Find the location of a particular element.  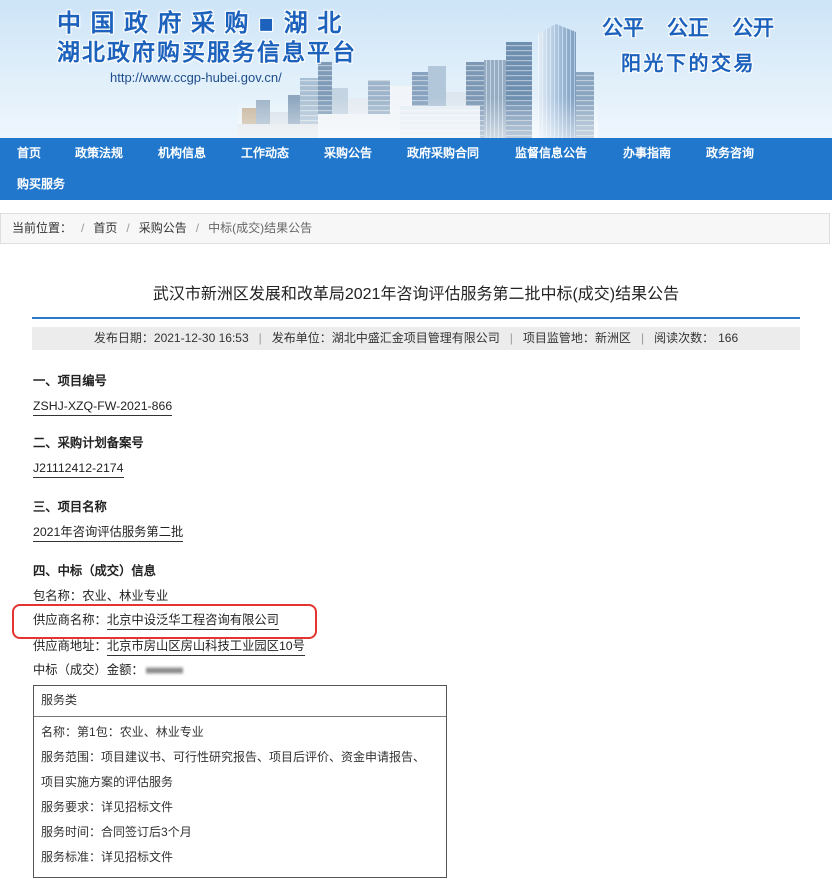

plan-number-value: J21112412-2174 is located at coordinates (78, 469).